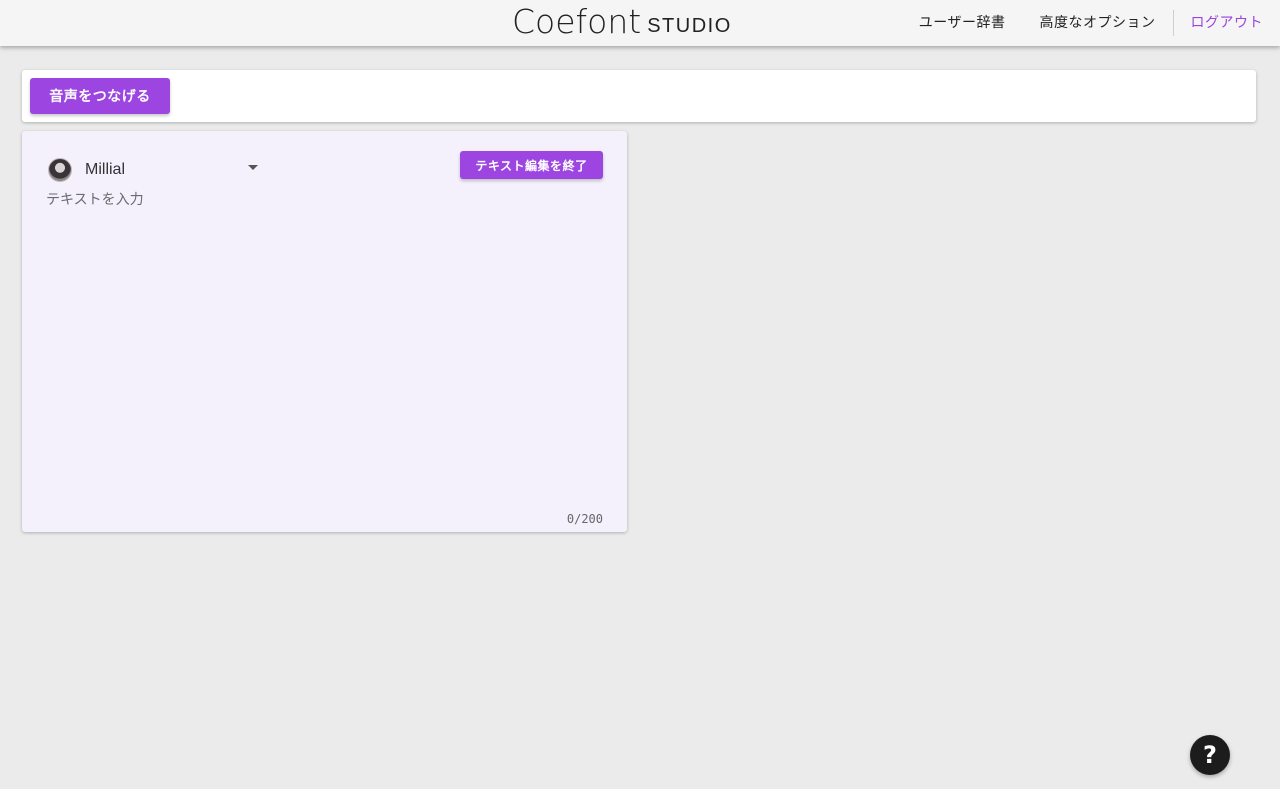 The width and height of the screenshot is (1280, 789). I want to click on app-header: Coefont STUDIO ユーザー辞書 高度なオプション ログアウト, so click(640, 23).